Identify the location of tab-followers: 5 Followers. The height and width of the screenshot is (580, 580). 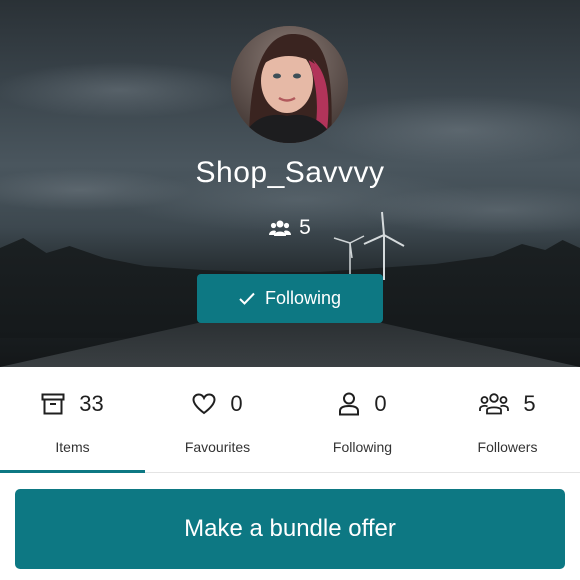
(507, 419).